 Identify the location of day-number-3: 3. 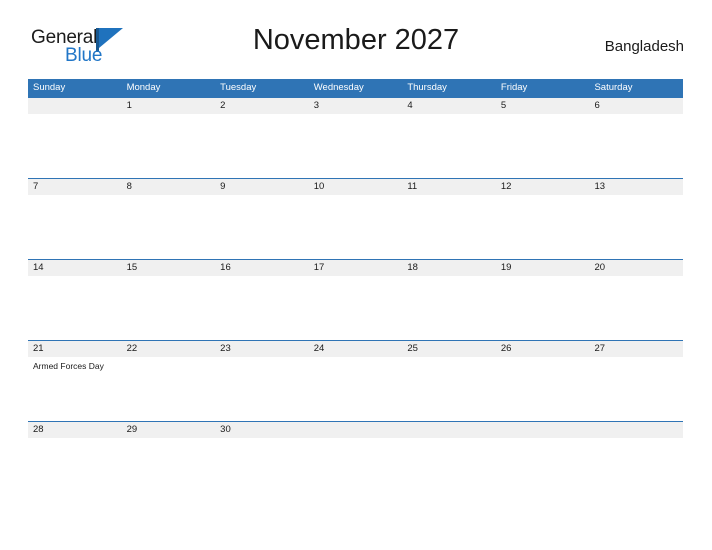
(356, 106).